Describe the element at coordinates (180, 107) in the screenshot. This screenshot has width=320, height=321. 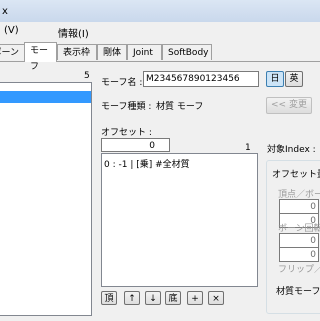
I see `morph-type-value: 材質 モーフ` at that location.